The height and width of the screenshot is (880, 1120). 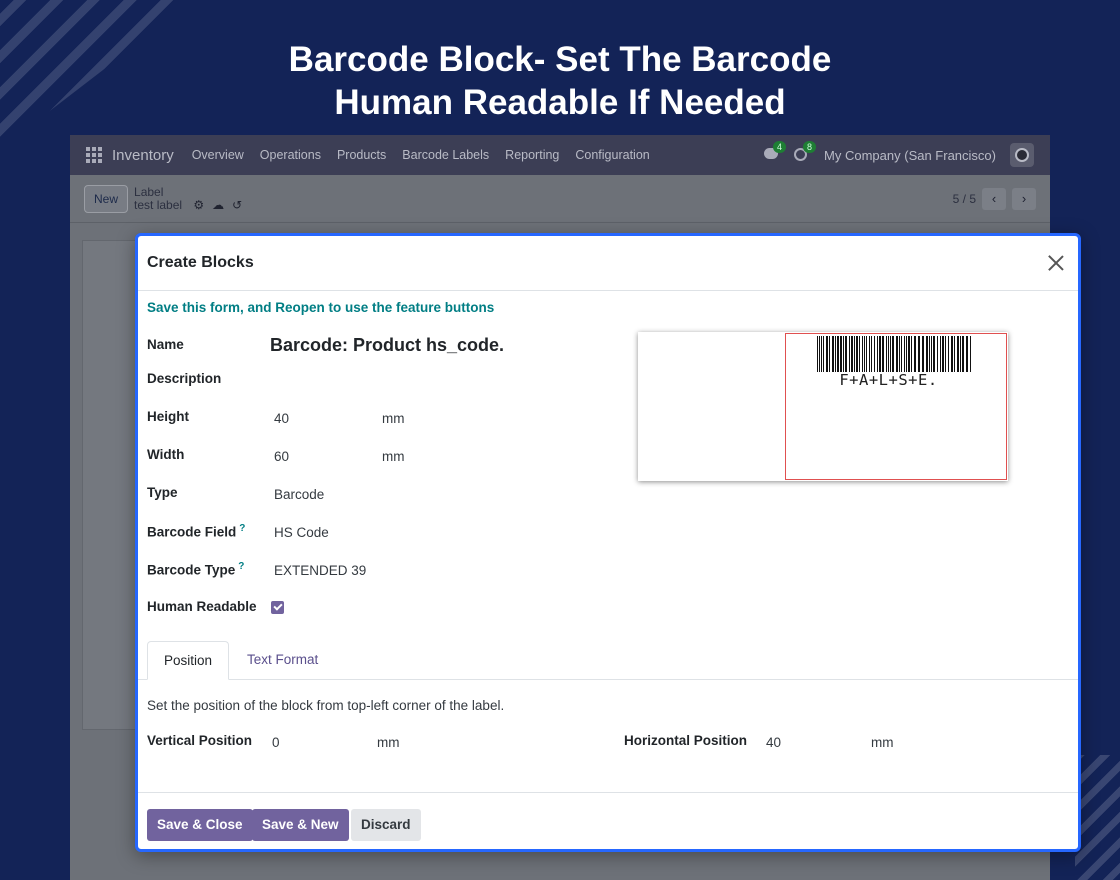 What do you see at coordinates (300, 825) in the screenshot?
I see `save-new-button: Save & New` at bounding box center [300, 825].